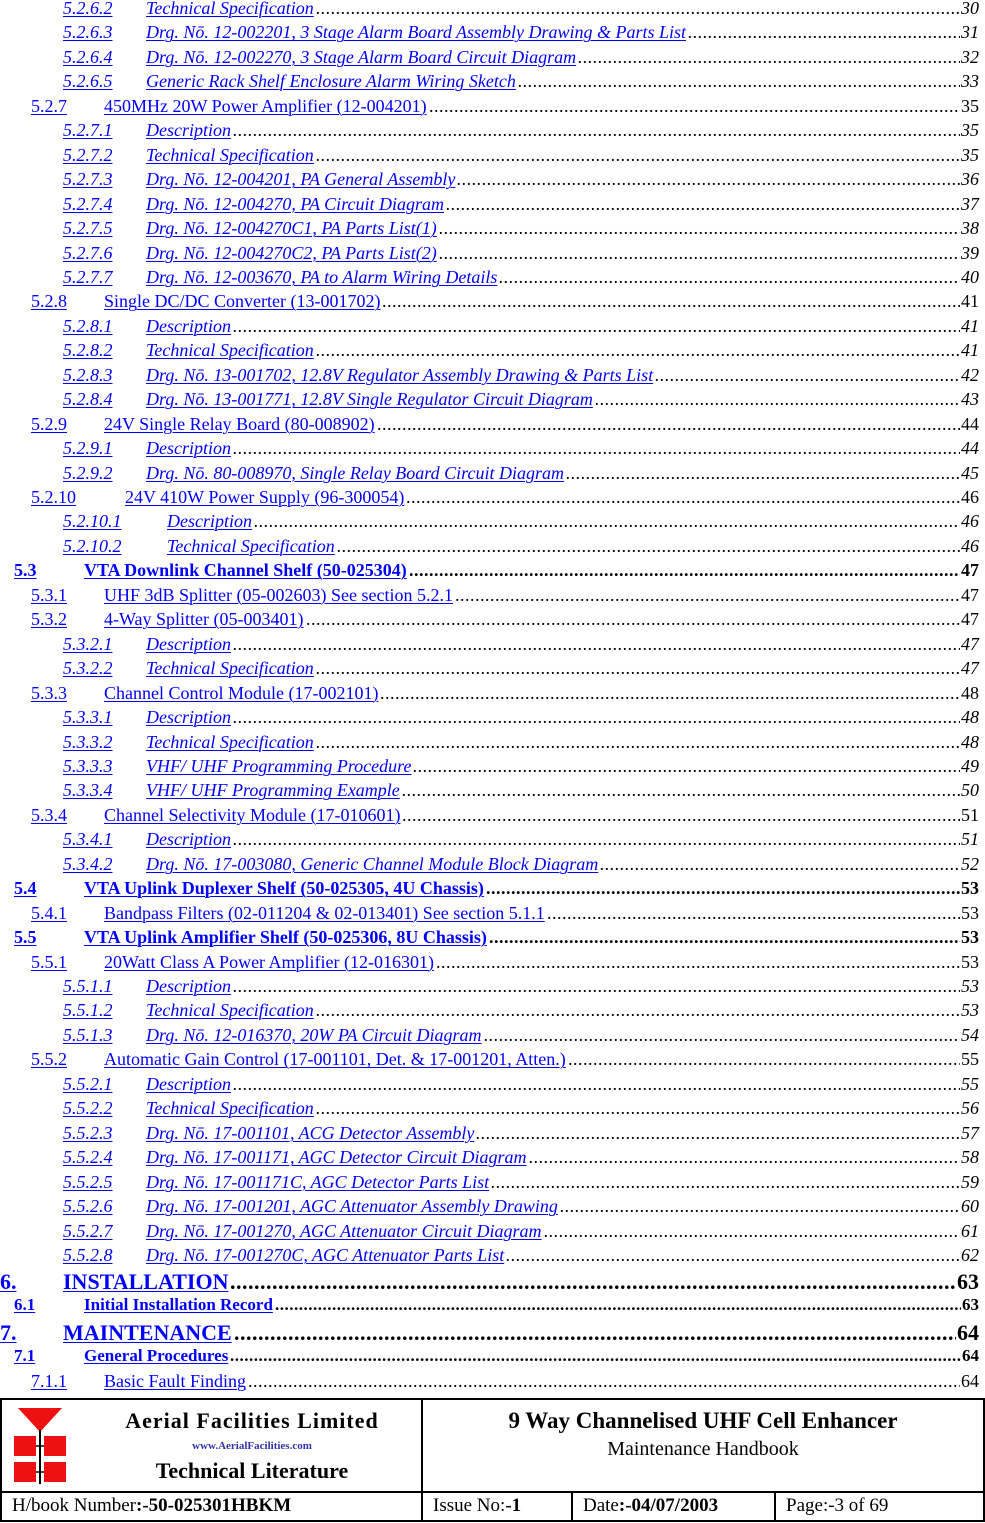 The height and width of the screenshot is (1523, 985). I want to click on toc-entry-number: 5.2.7.3, so click(88, 179).